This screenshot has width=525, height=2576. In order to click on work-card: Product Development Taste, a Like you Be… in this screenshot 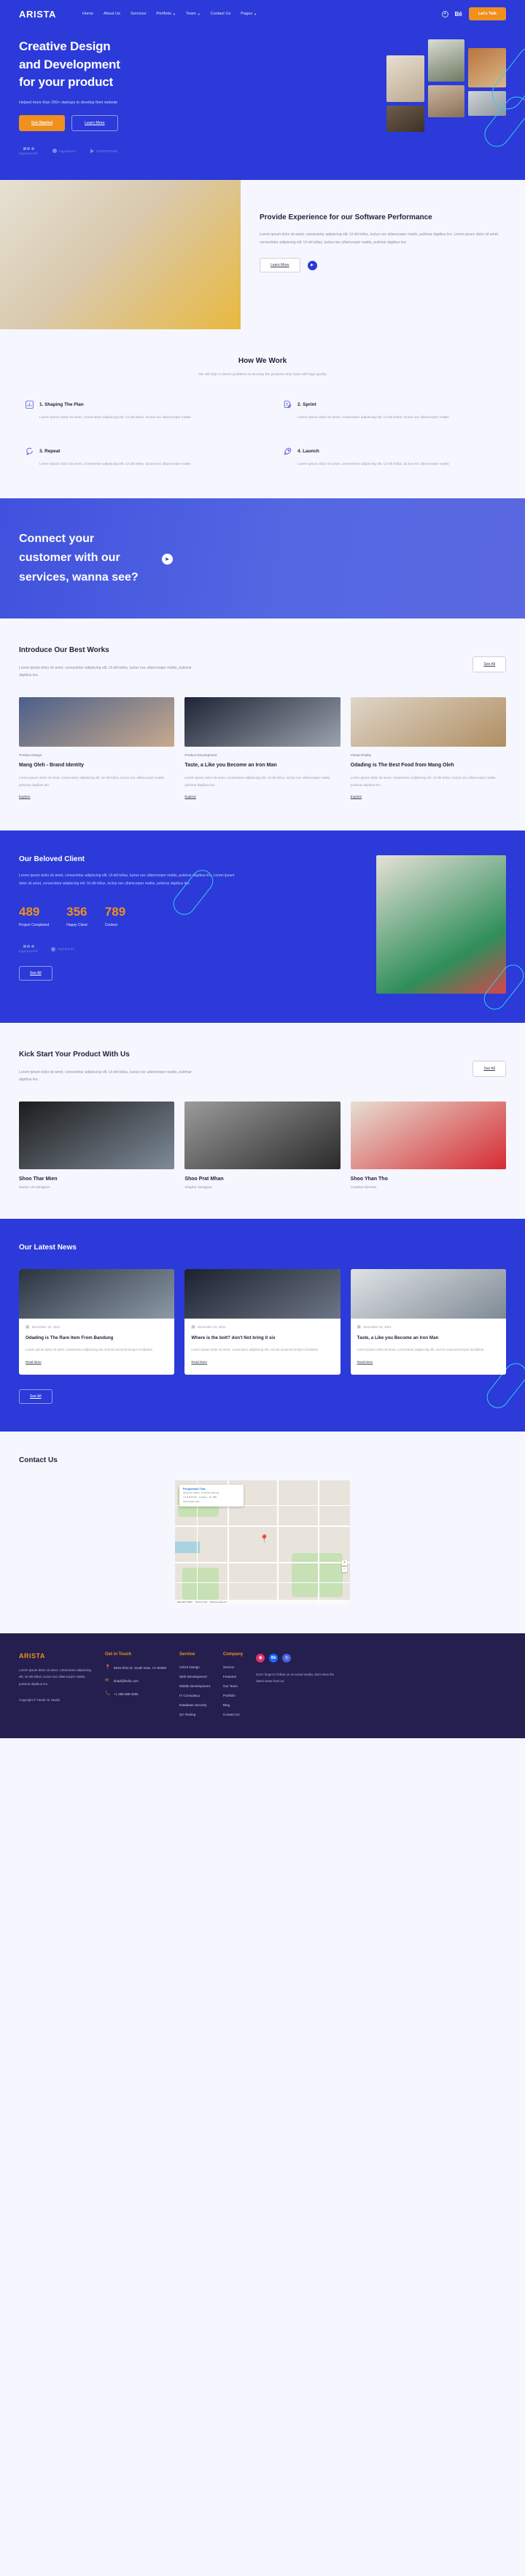, I will do `click(262, 749)`.